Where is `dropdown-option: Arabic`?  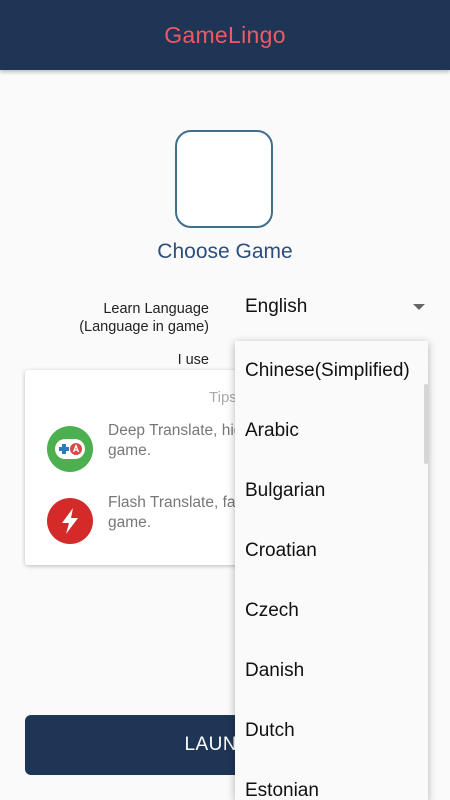
dropdown-option: Arabic is located at coordinates (331, 431).